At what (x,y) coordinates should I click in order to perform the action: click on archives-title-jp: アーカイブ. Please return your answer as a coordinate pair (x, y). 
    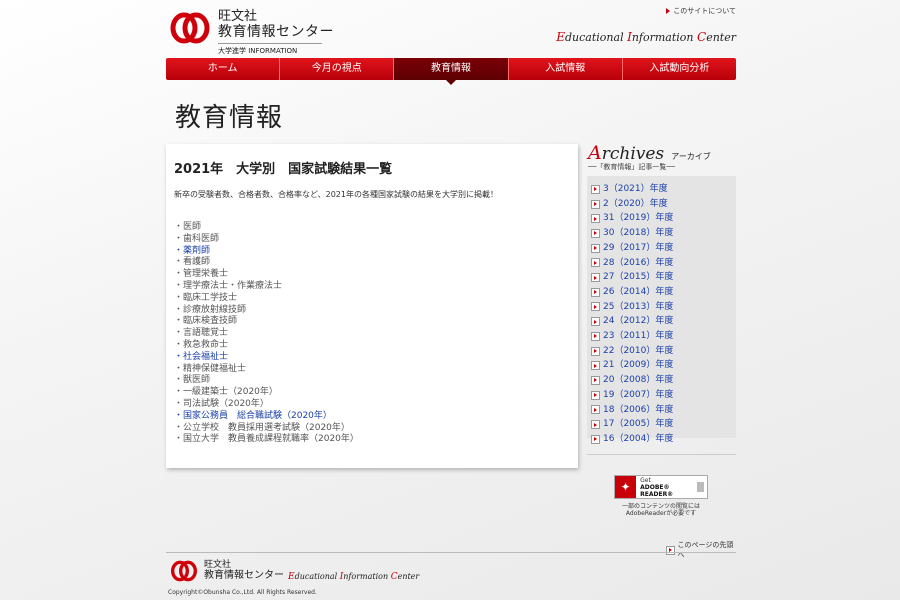
    Looking at the image, I should click on (691, 156).